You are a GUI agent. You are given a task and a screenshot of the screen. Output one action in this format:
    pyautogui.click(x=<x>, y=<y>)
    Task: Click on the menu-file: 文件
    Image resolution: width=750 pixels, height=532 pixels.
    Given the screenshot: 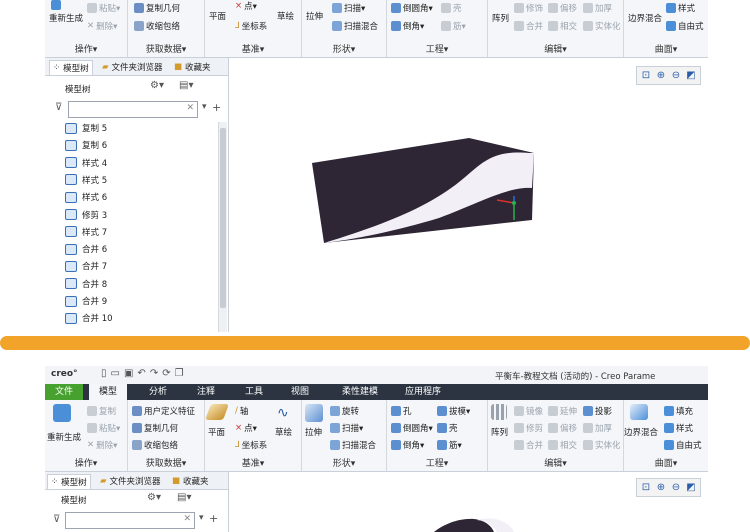 What is the action you would take?
    pyautogui.click(x=64, y=392)
    